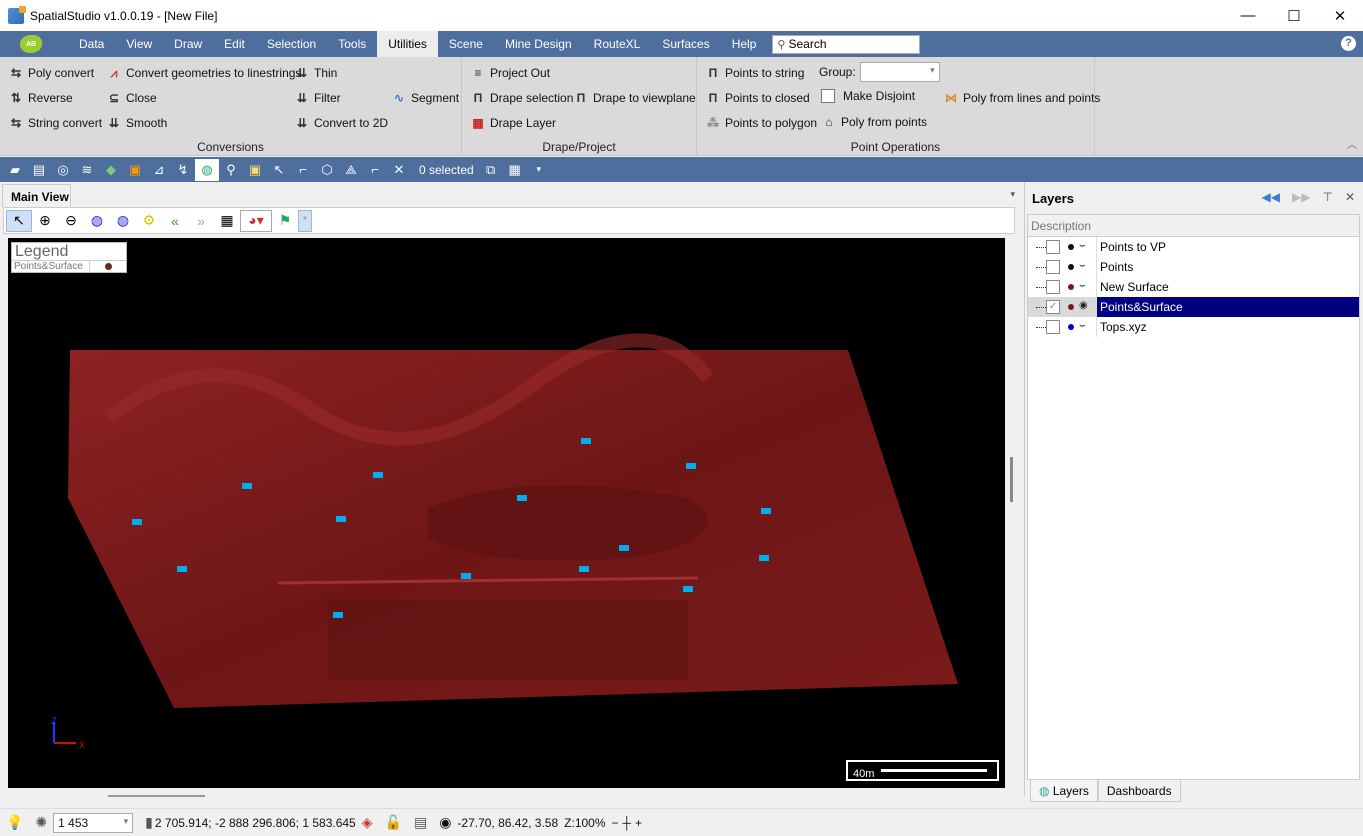 This screenshot has height=836, width=1363. Describe the element at coordinates (761, 123) in the screenshot. I see `points-polygon-button: ⁂ Points to polygon` at that location.